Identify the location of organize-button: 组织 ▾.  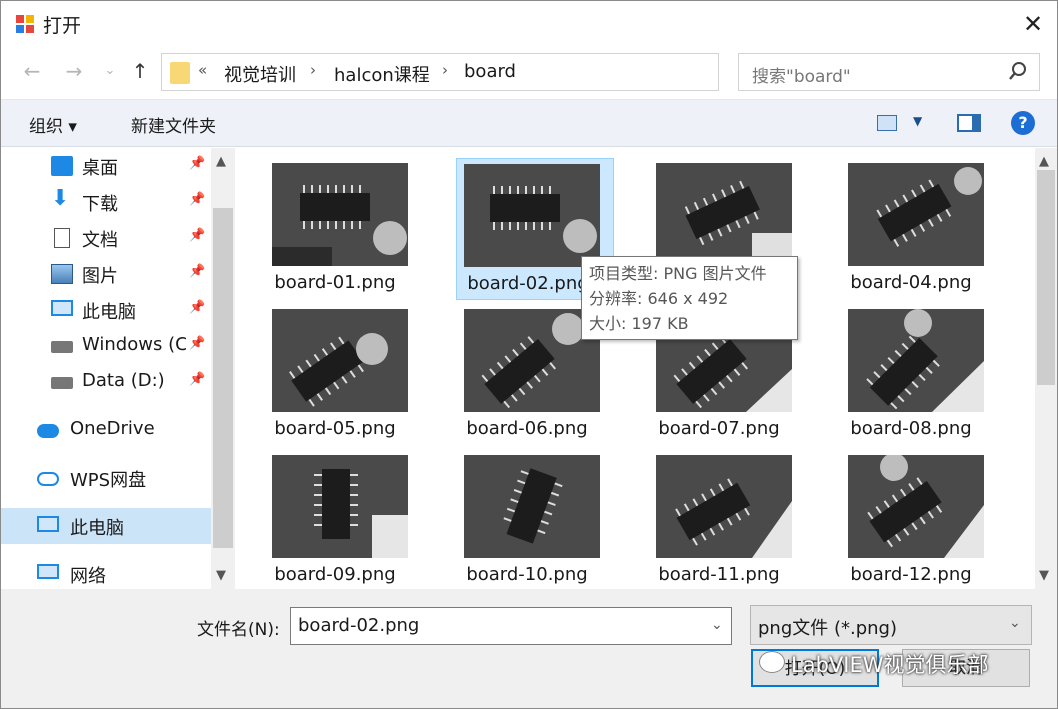
(53, 124).